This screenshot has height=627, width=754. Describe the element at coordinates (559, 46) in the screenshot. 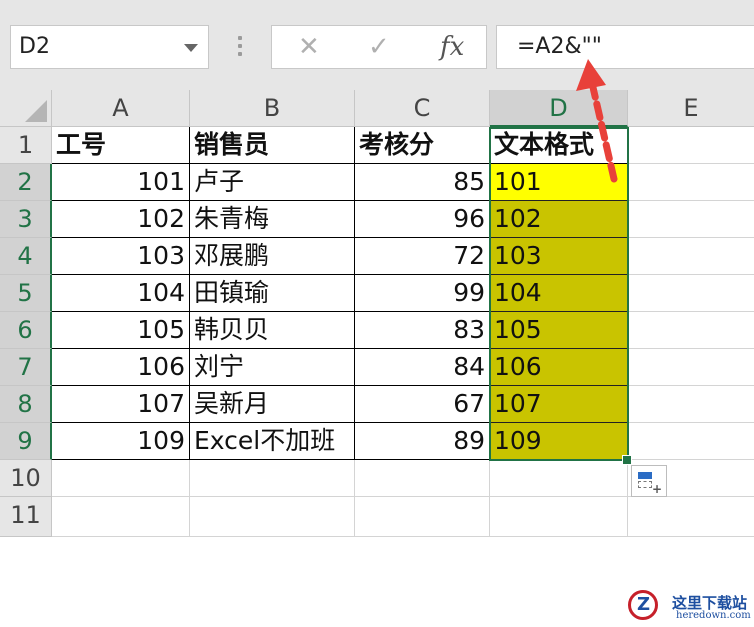

I see `formula-text: =A2&""` at that location.